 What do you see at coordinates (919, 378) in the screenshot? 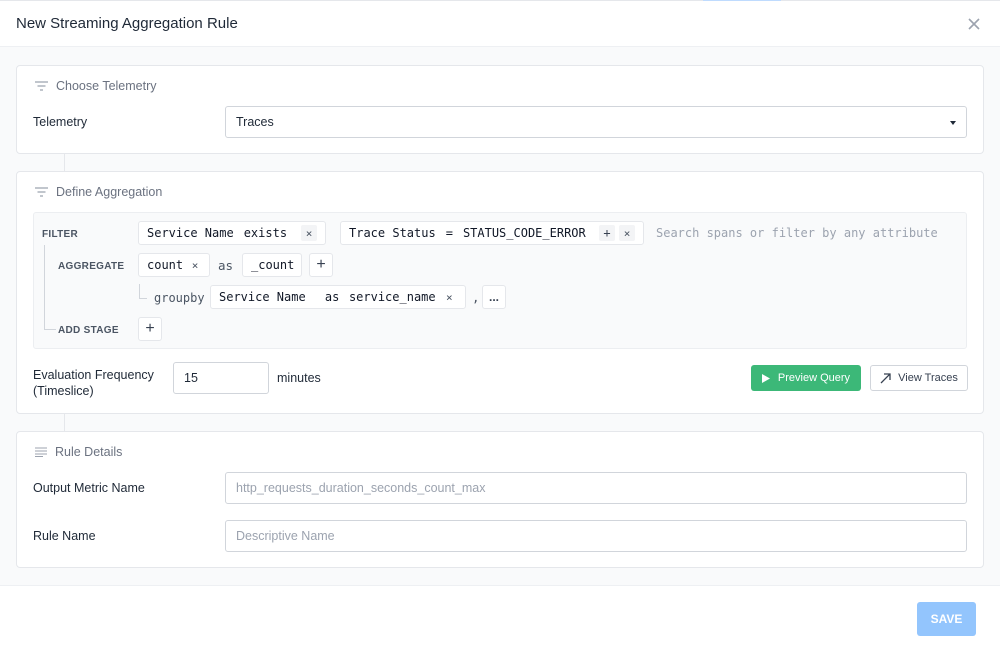
I see `view-traces-button: View Traces` at bounding box center [919, 378].